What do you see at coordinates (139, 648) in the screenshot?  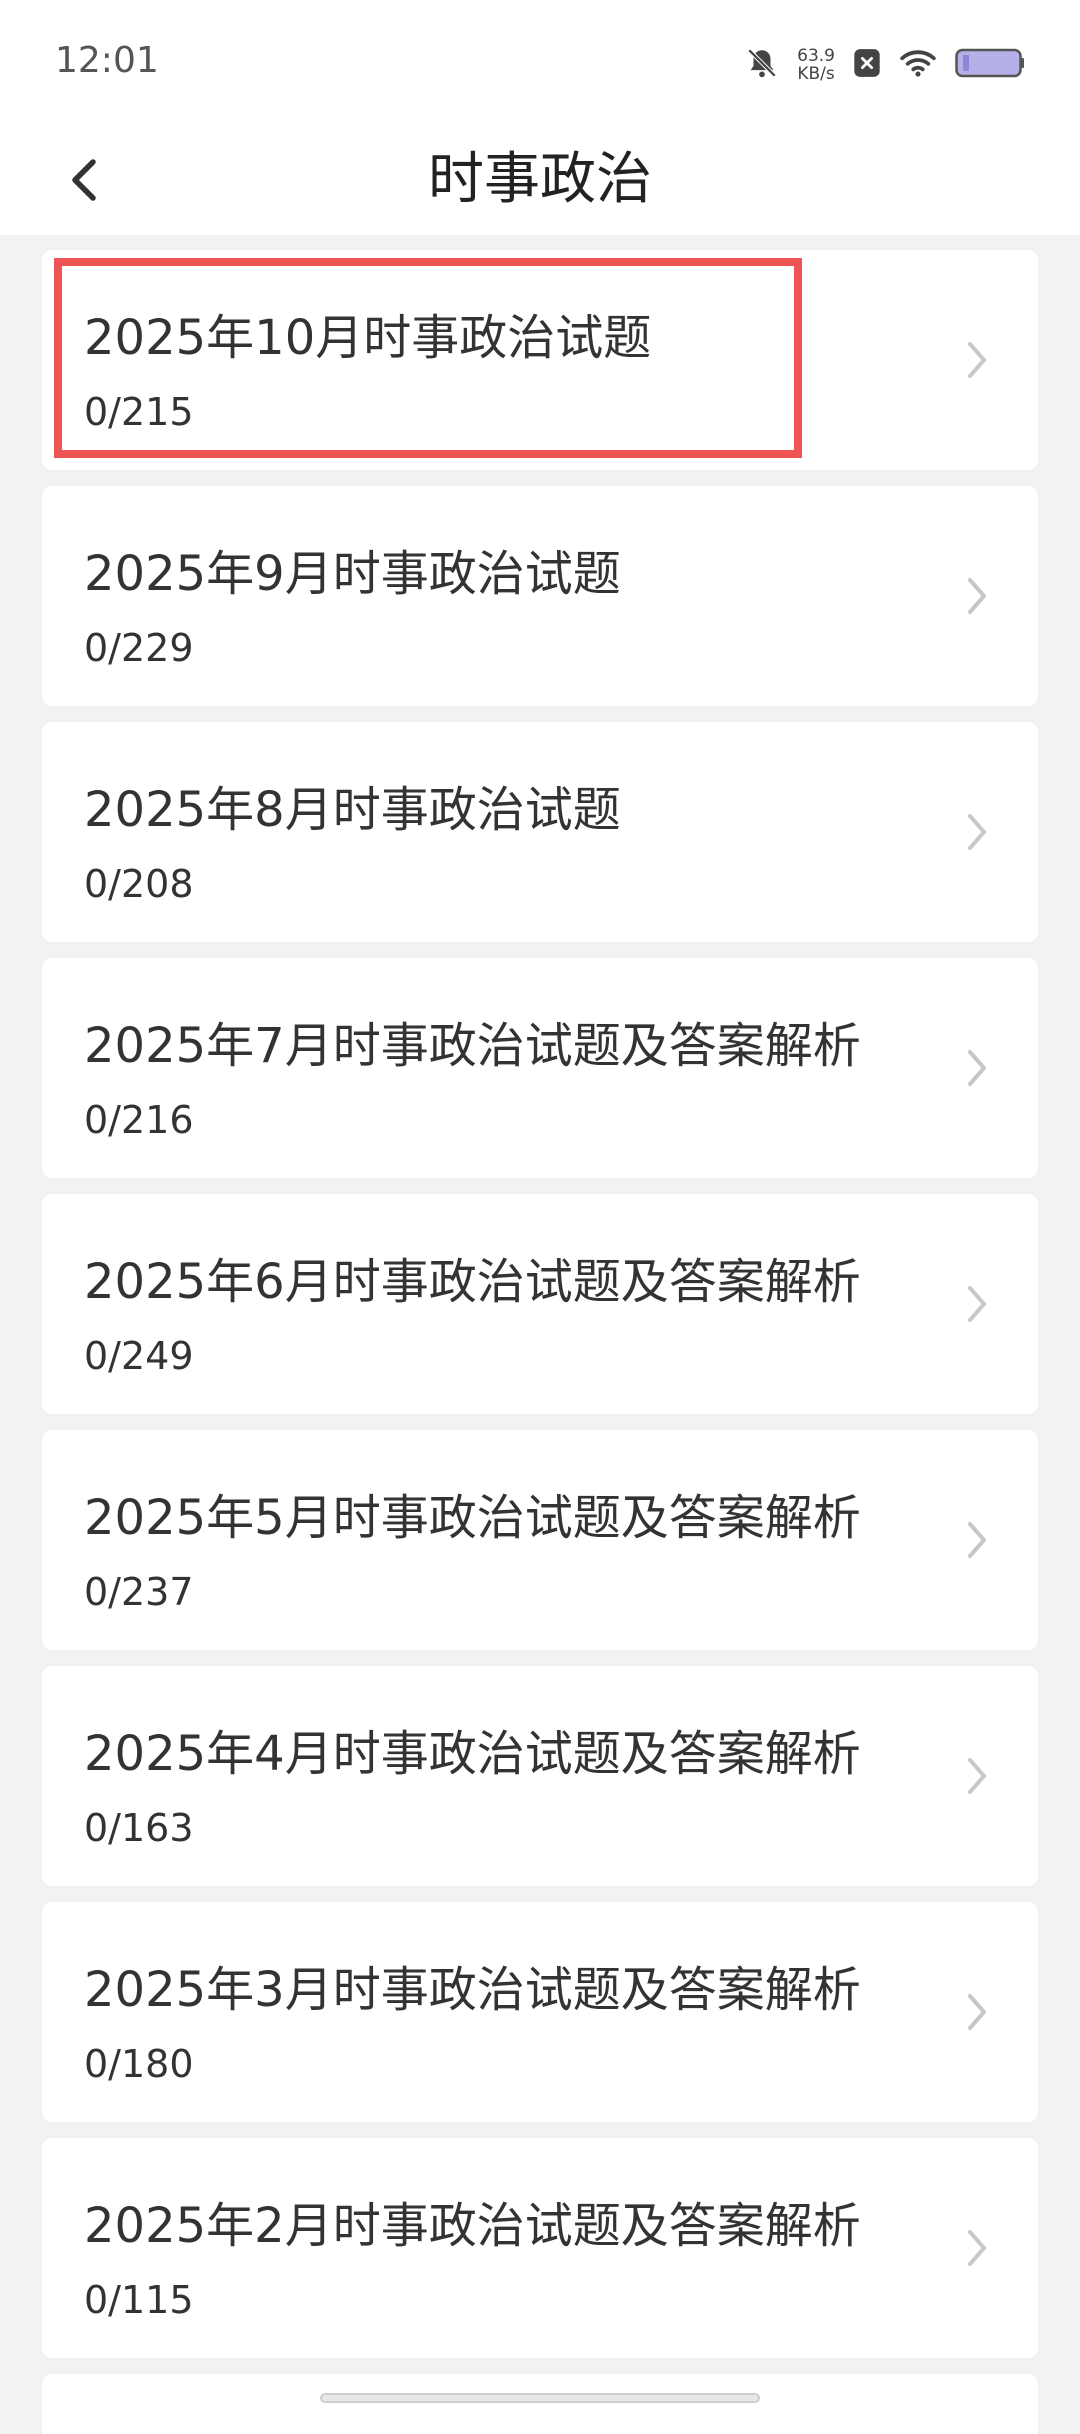 I see `item-progress: 0/229` at bounding box center [139, 648].